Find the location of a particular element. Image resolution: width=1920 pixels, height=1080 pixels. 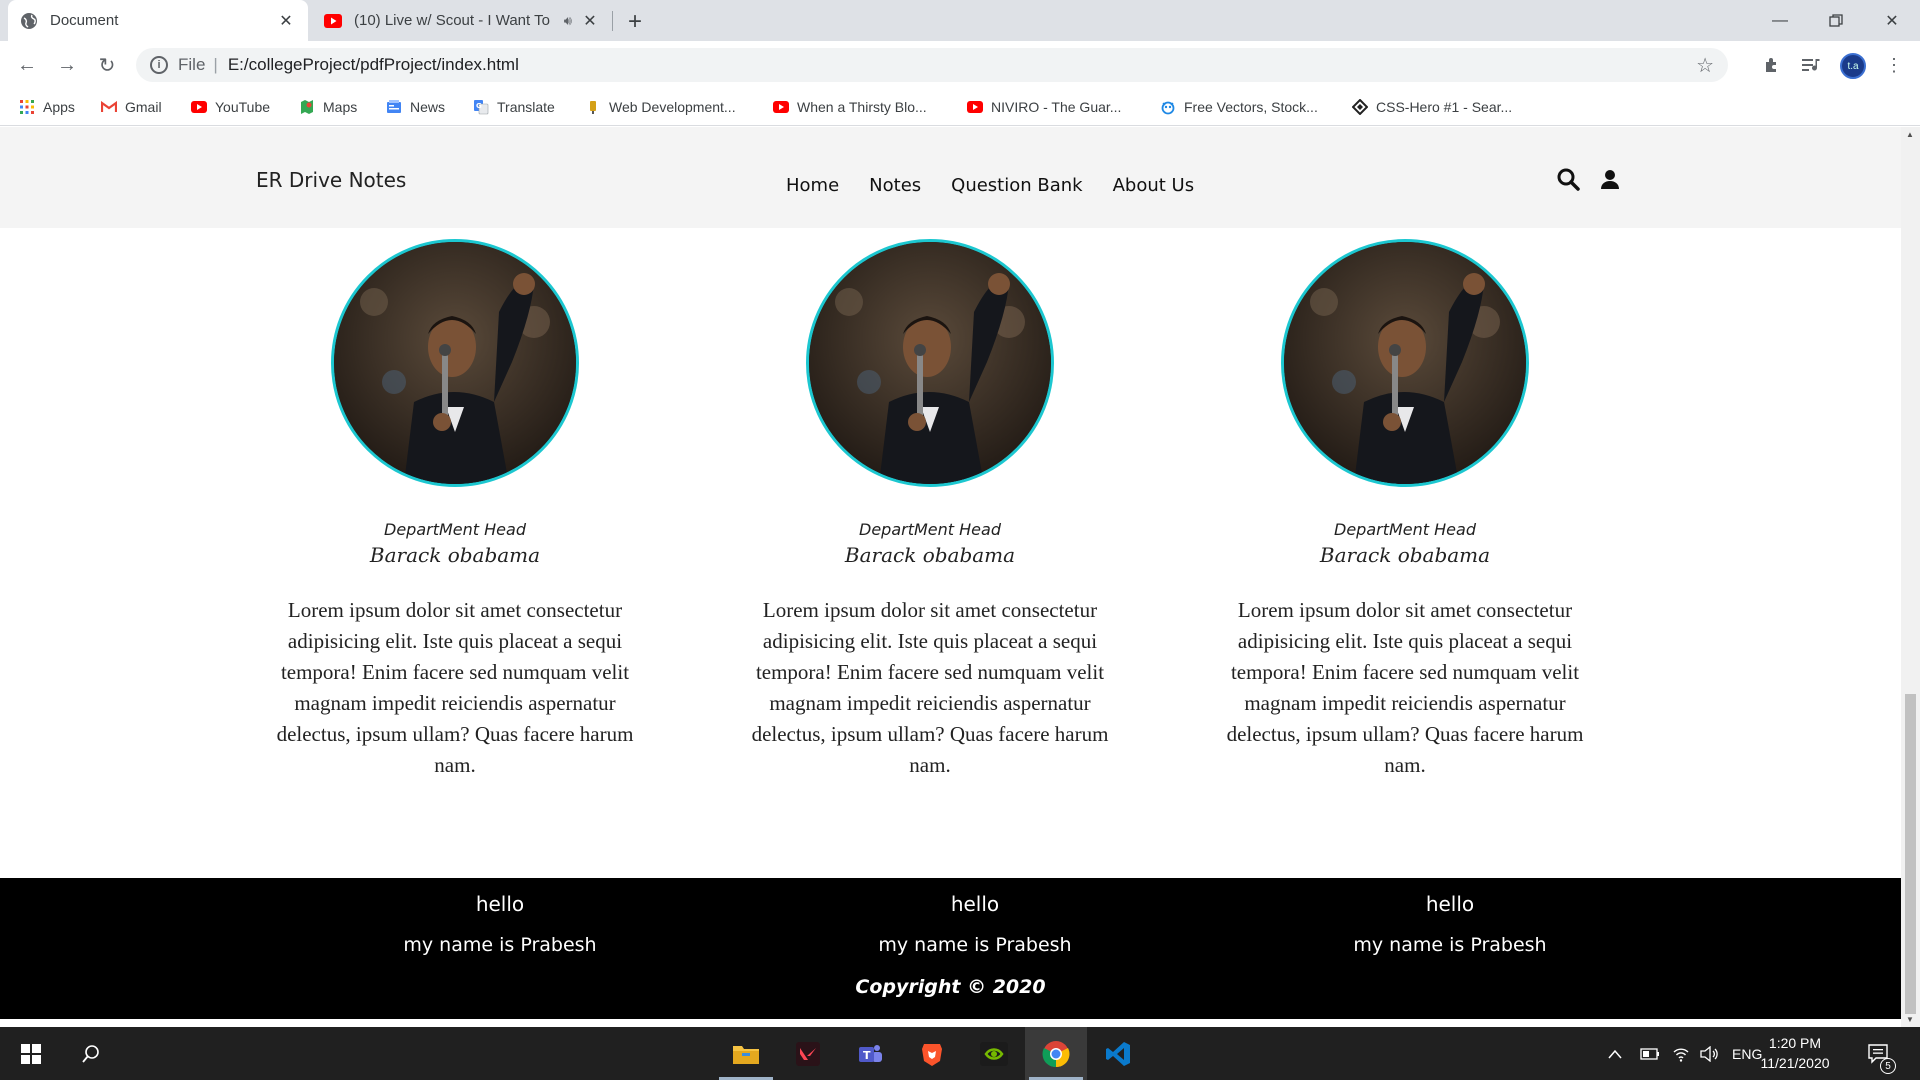

nav-about-us: About Us is located at coordinates (1154, 185).